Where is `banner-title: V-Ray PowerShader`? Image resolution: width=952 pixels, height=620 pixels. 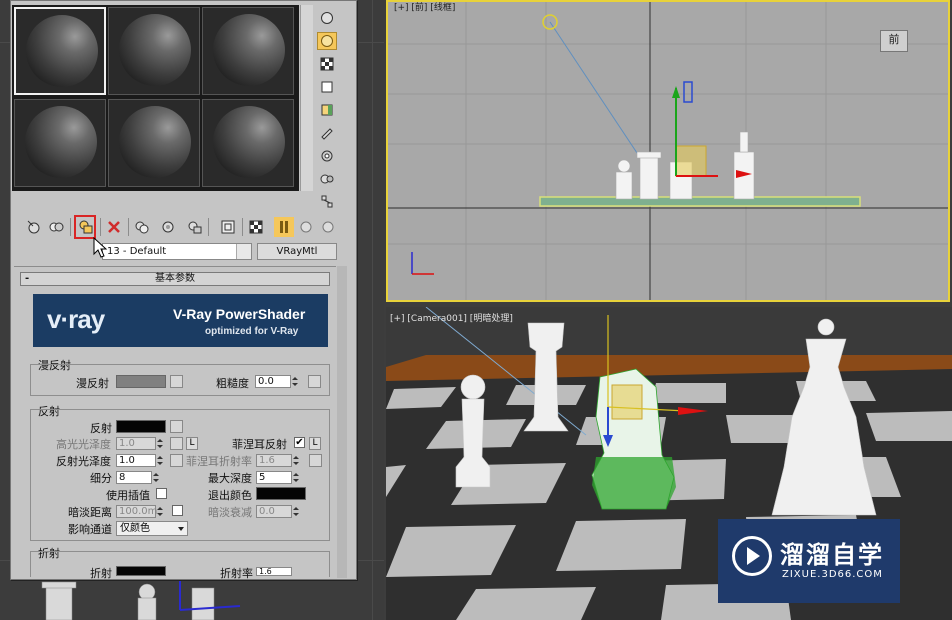
banner-title: V-Ray PowerShader is located at coordinates (239, 314).